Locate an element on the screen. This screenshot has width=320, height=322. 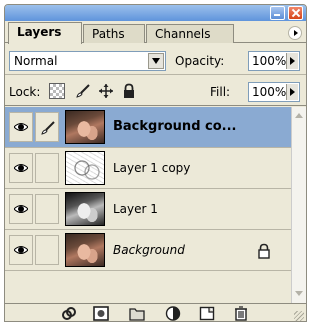
title-bar is located at coordinates (155, 13).